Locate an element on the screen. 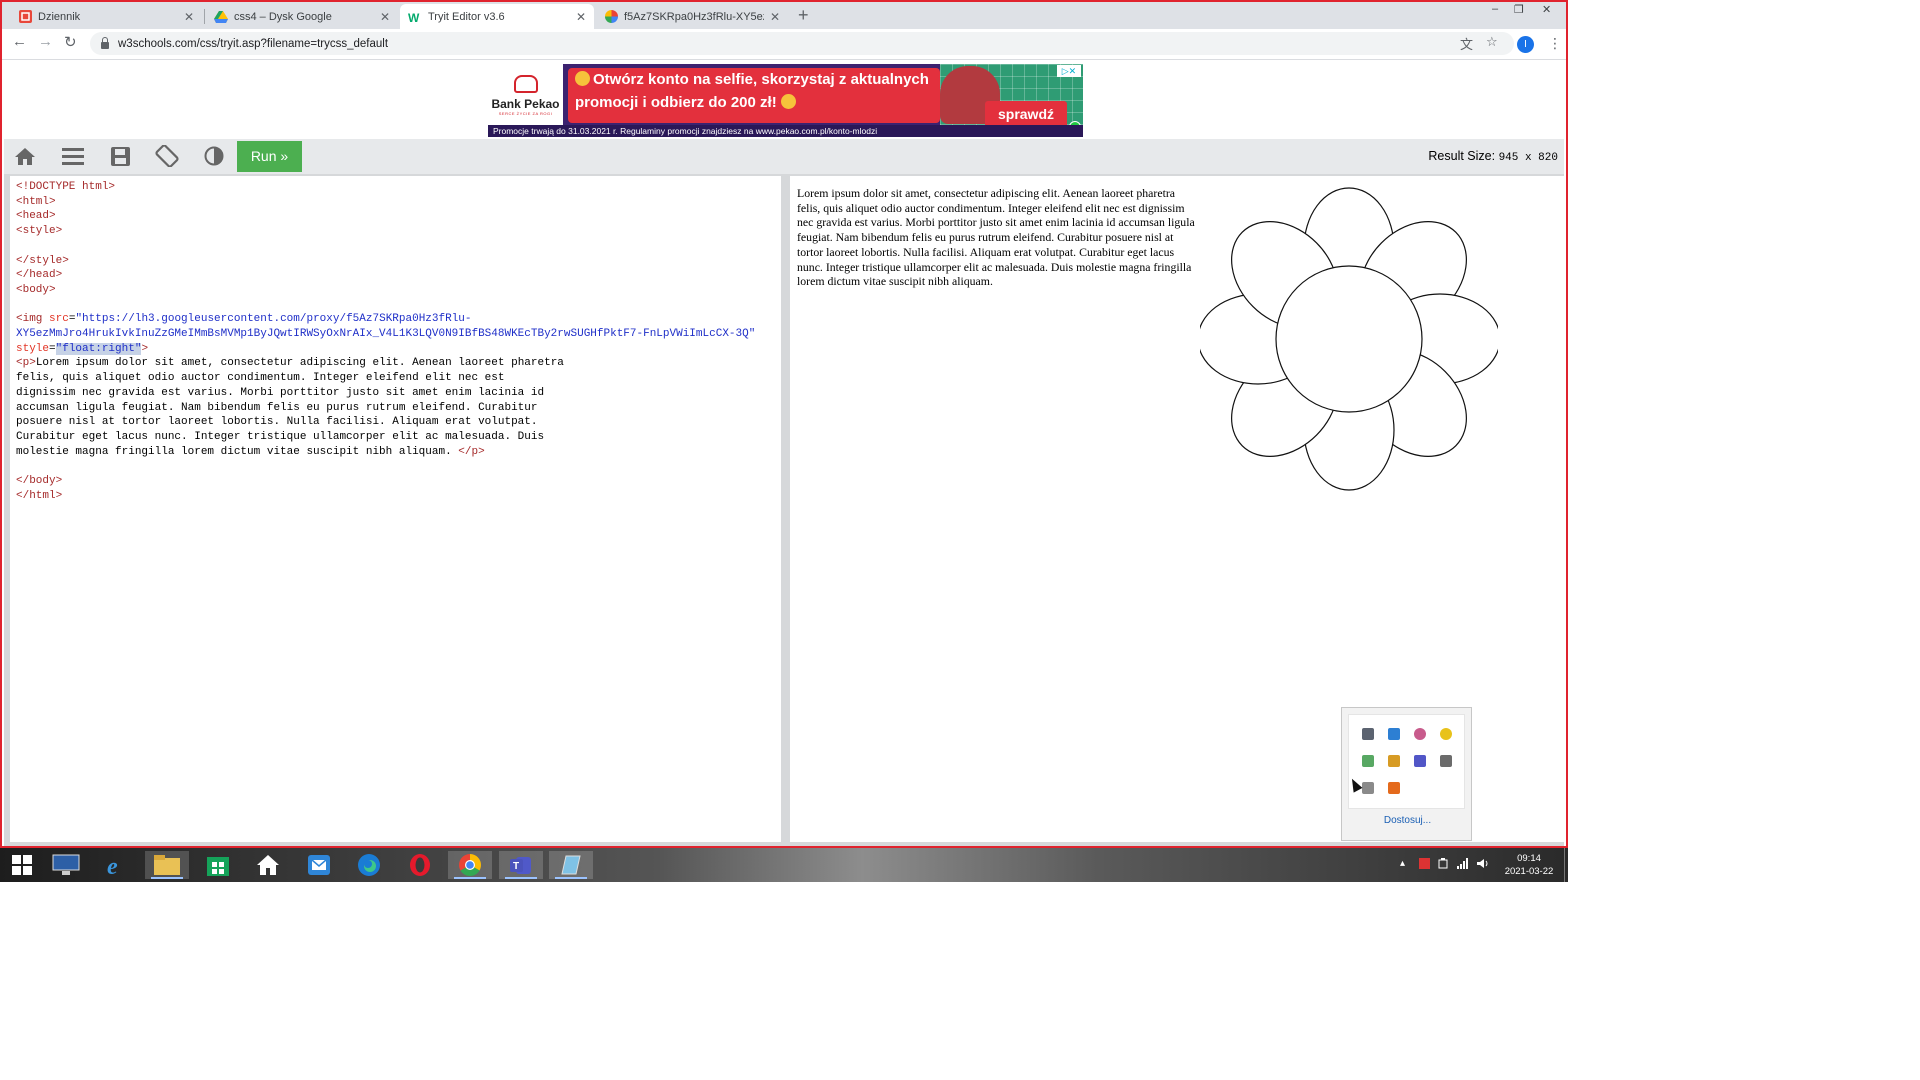 The width and height of the screenshot is (1920, 1080). lenovo-icon is located at coordinates (66, 865).